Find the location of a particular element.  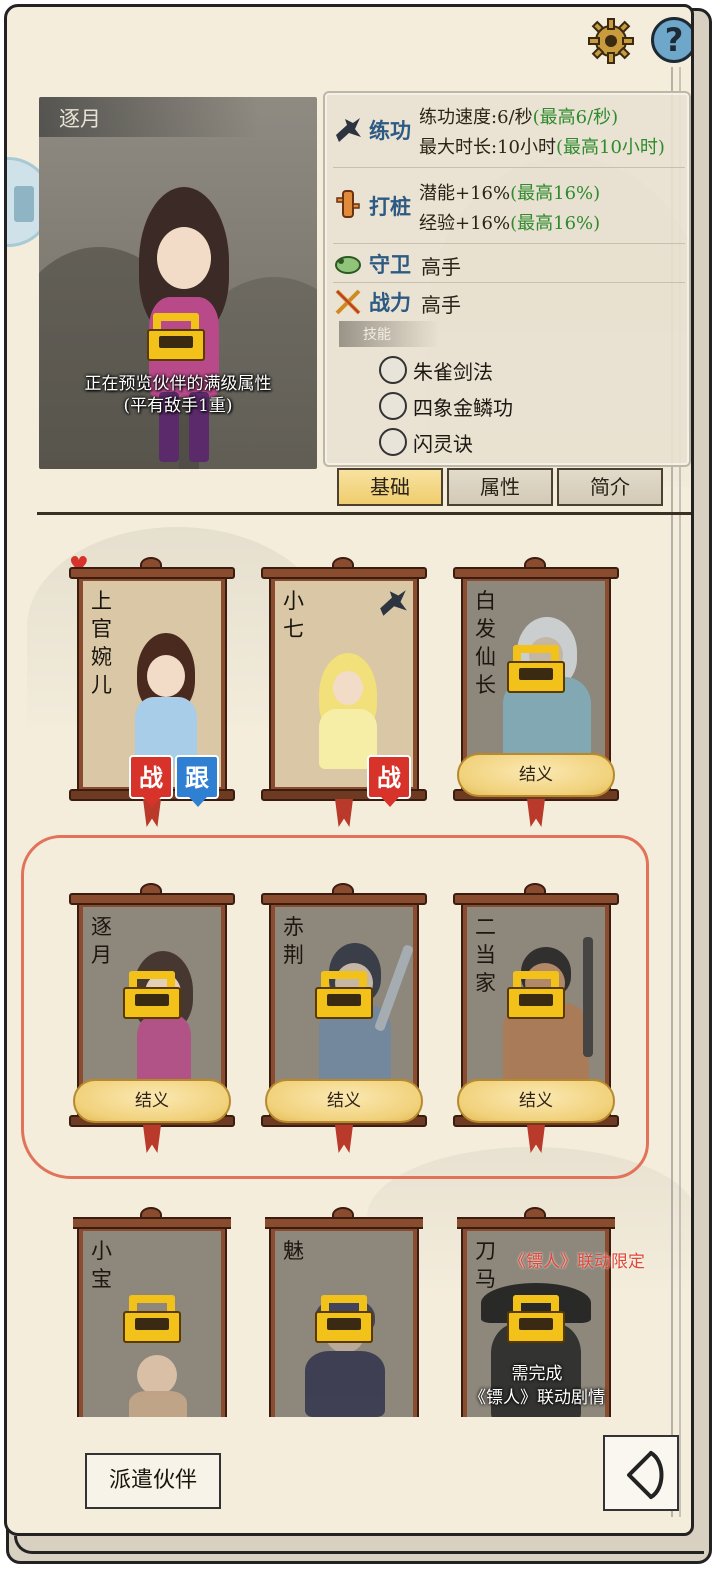

practice-row: 练功 练功速度:6/秒(最高6/秒) 最大时长:10小时(最高10小时) is located at coordinates (508, 128).